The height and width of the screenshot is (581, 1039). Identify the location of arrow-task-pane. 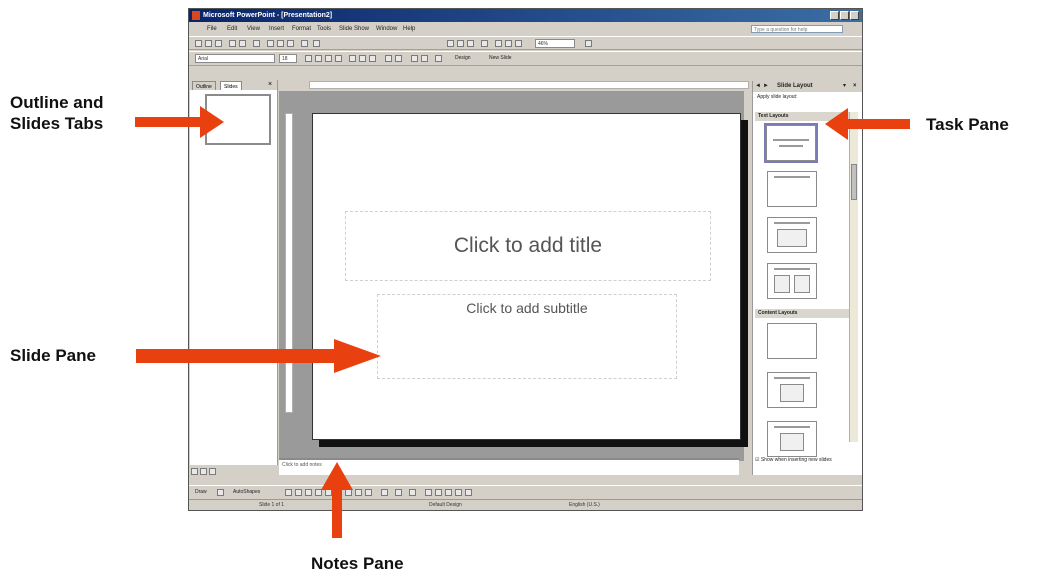
(867, 124).